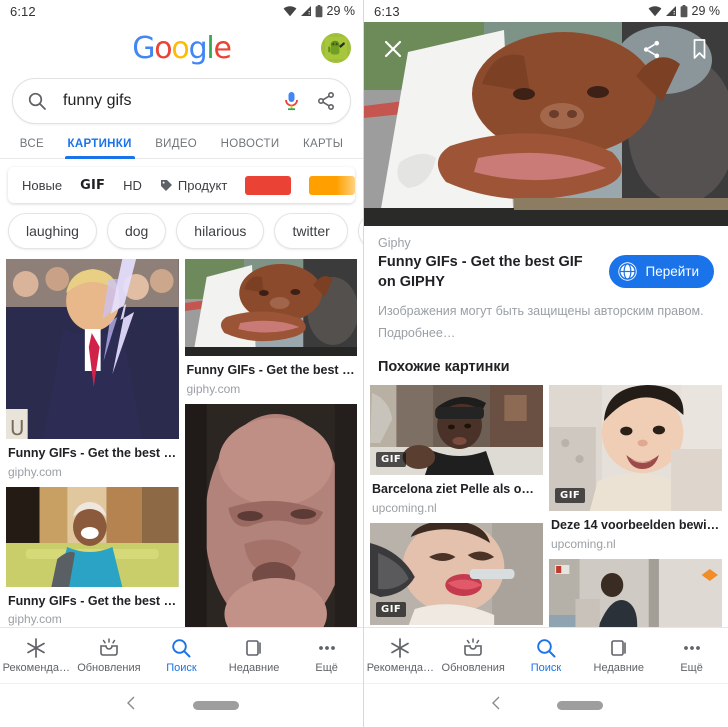 This screenshot has height=727, width=728. Describe the element at coordinates (546, 11) in the screenshot. I see `status-bar: 6:13 29 %` at that location.